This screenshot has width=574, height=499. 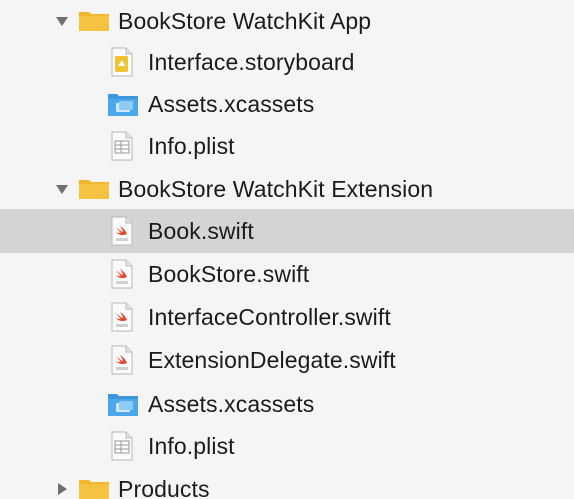 I want to click on navigator-item-label: BookStore WatchKit App, so click(x=245, y=21).